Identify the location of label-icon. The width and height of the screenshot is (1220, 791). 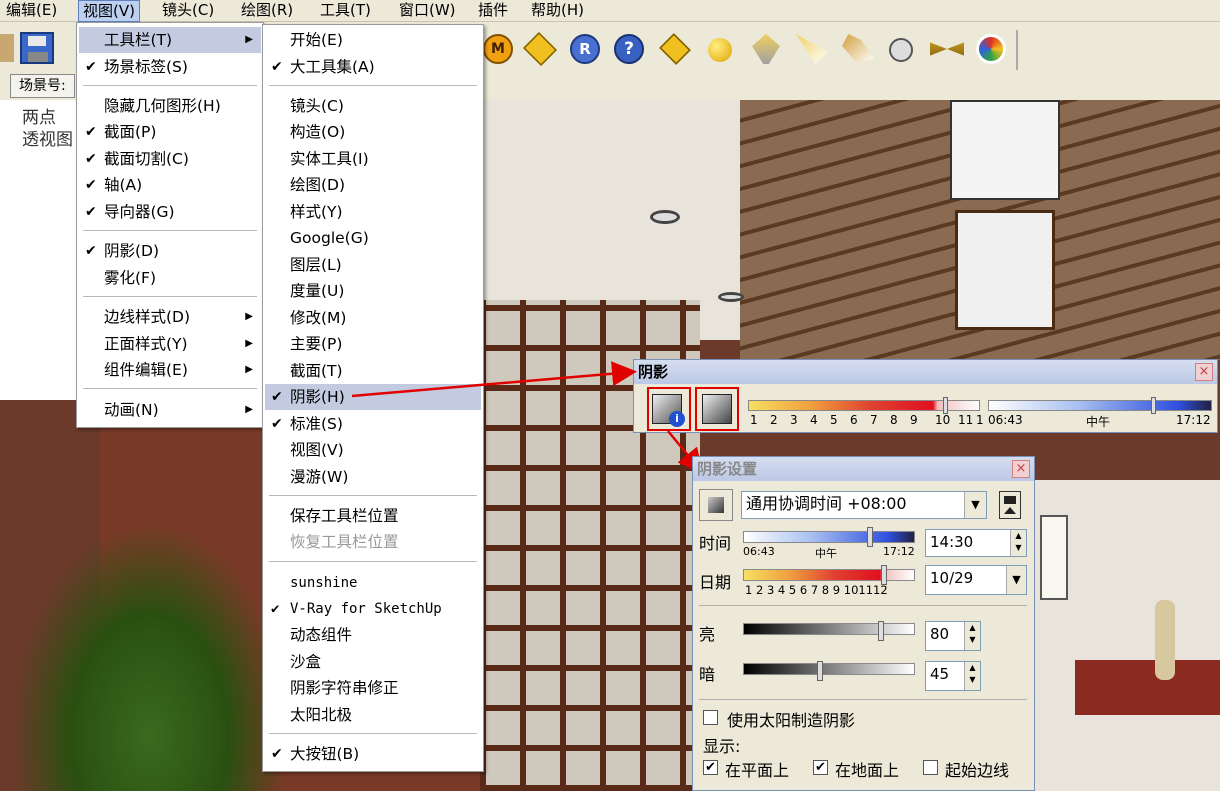
(675, 49).